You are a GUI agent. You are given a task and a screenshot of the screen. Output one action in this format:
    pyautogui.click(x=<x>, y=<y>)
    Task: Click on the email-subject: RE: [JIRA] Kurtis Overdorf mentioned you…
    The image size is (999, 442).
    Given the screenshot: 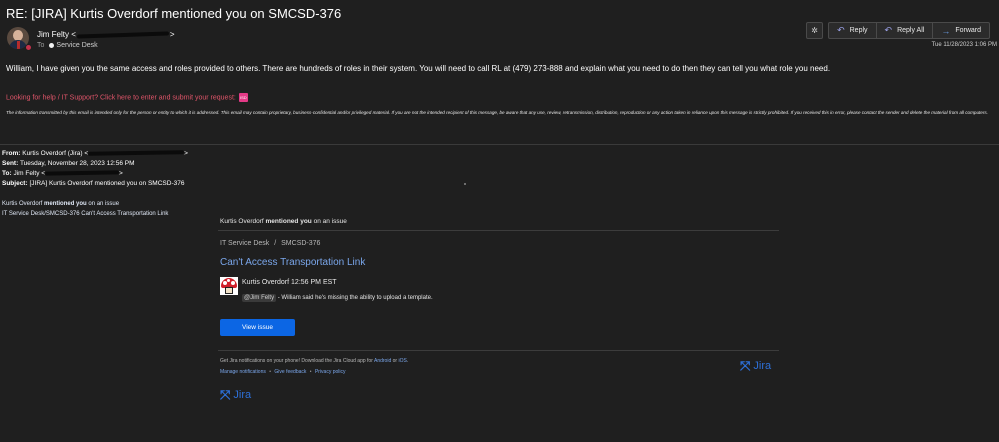 What is the action you would take?
    pyautogui.click(x=174, y=13)
    